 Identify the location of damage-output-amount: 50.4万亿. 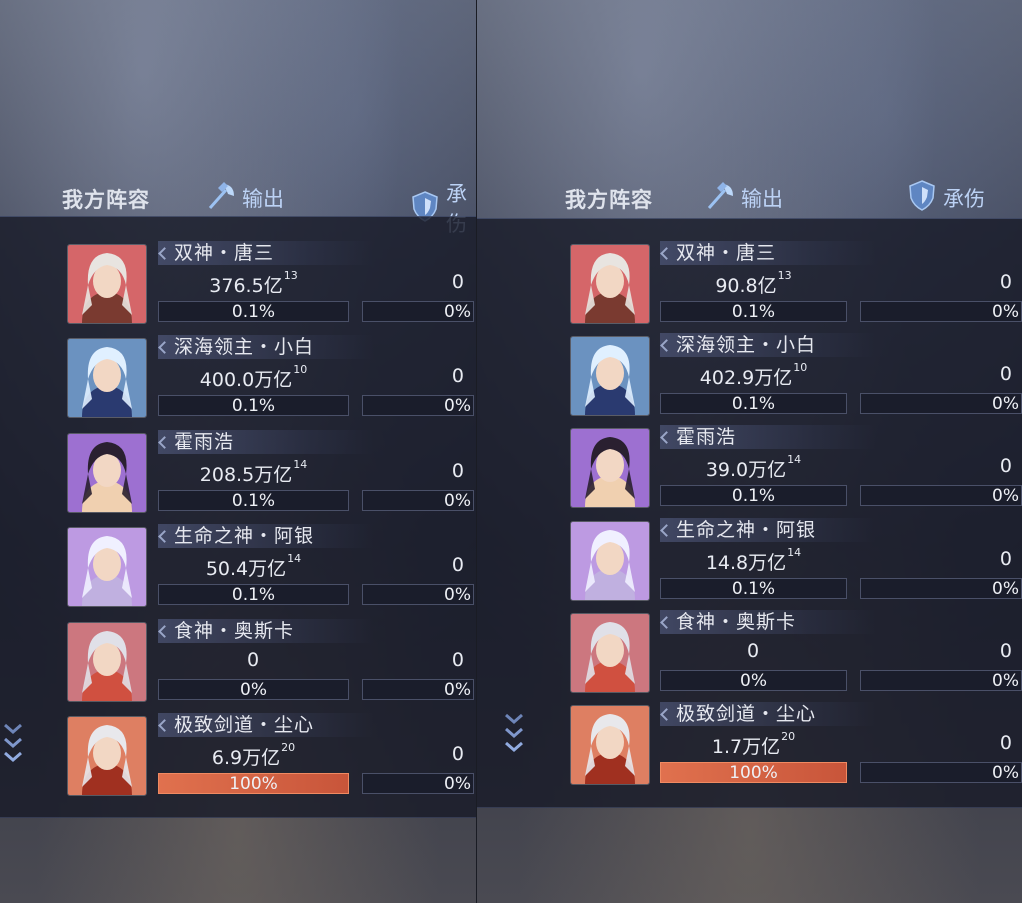
(246, 569).